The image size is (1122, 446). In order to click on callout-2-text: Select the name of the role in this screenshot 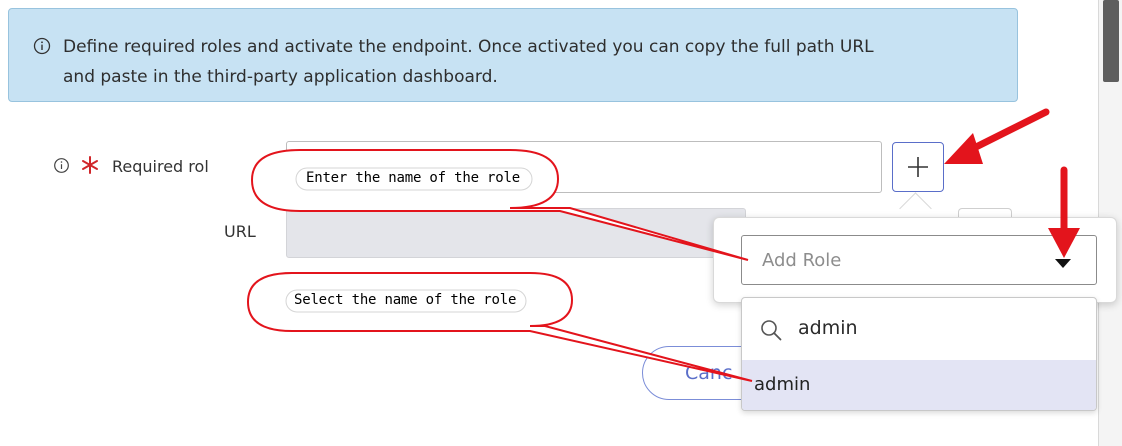, I will do `click(405, 300)`.